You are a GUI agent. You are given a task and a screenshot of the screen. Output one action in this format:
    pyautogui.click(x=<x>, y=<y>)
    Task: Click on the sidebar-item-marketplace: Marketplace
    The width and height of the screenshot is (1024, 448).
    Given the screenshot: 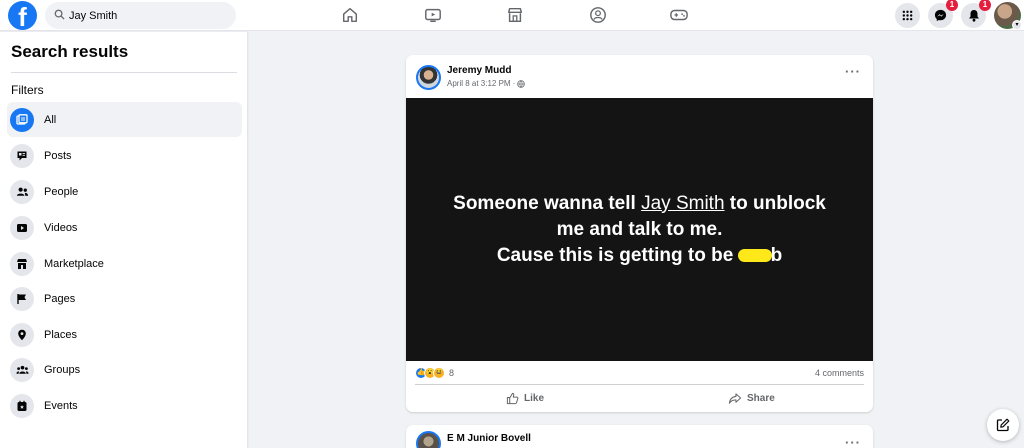 What is the action you would take?
    pyautogui.click(x=124, y=263)
    